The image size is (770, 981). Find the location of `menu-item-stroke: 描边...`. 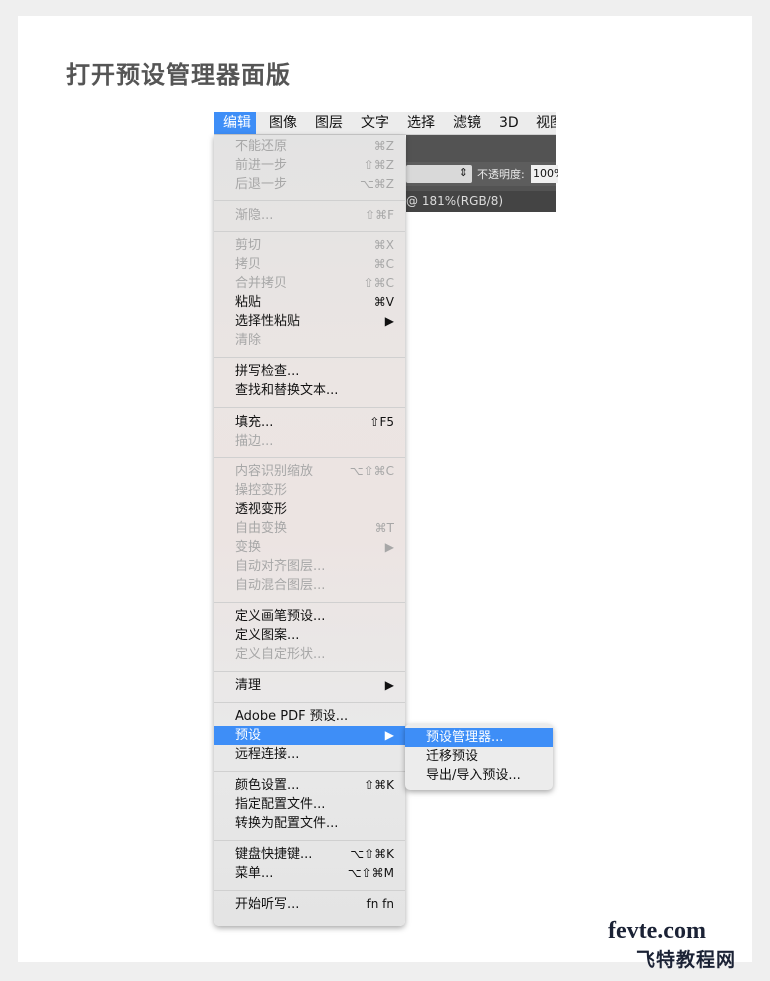

menu-item-stroke: 描边... is located at coordinates (309, 441).